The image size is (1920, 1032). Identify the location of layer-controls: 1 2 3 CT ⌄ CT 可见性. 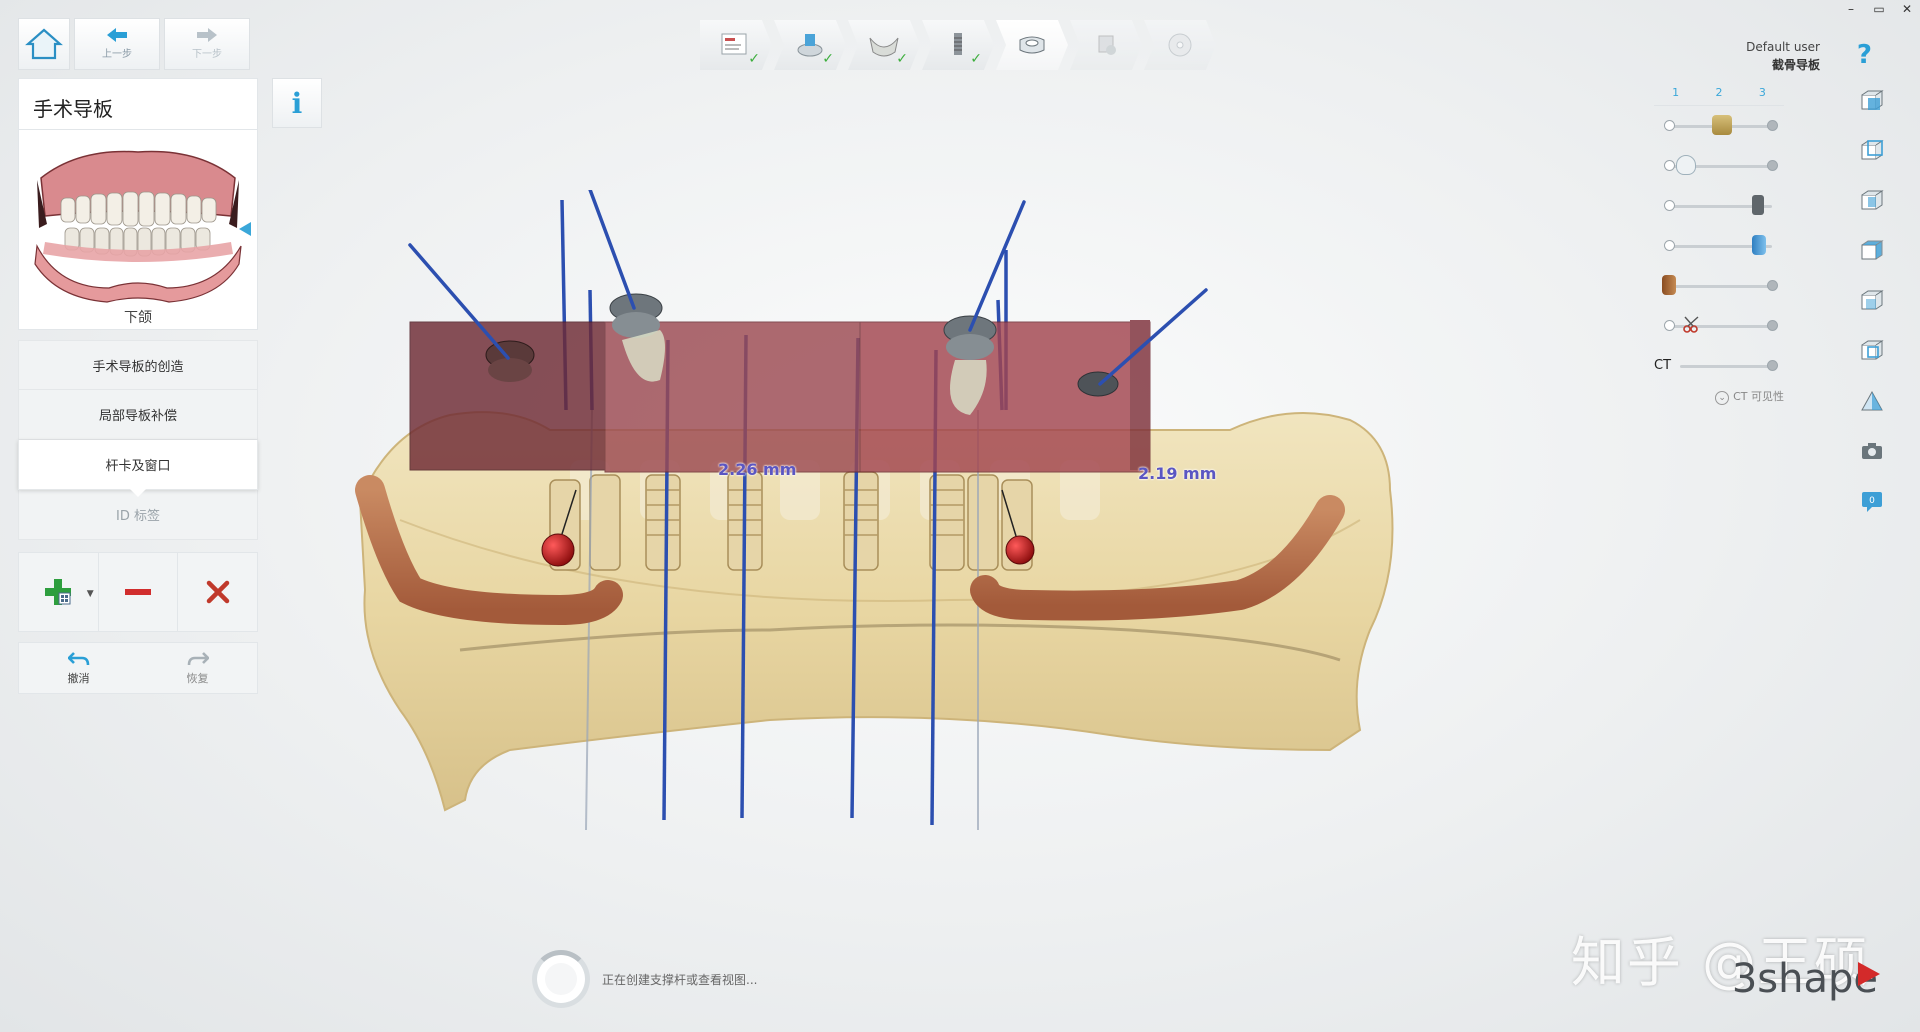
(1719, 245).